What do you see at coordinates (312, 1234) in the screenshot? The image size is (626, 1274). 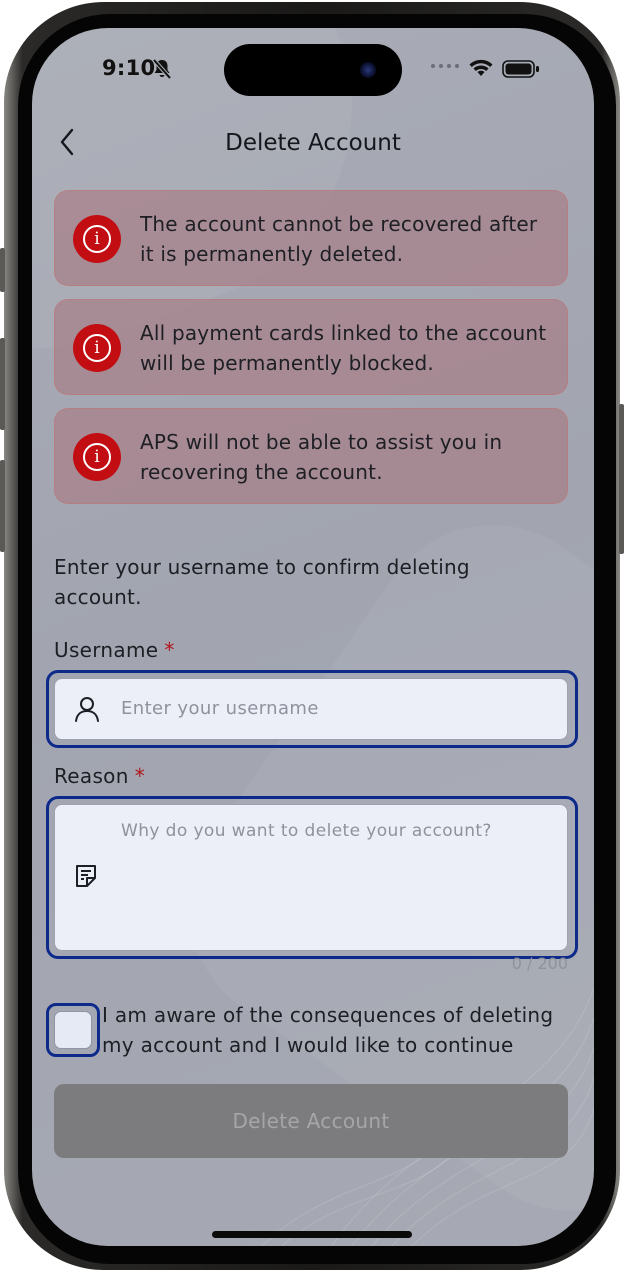 I see `home-indicator` at bounding box center [312, 1234].